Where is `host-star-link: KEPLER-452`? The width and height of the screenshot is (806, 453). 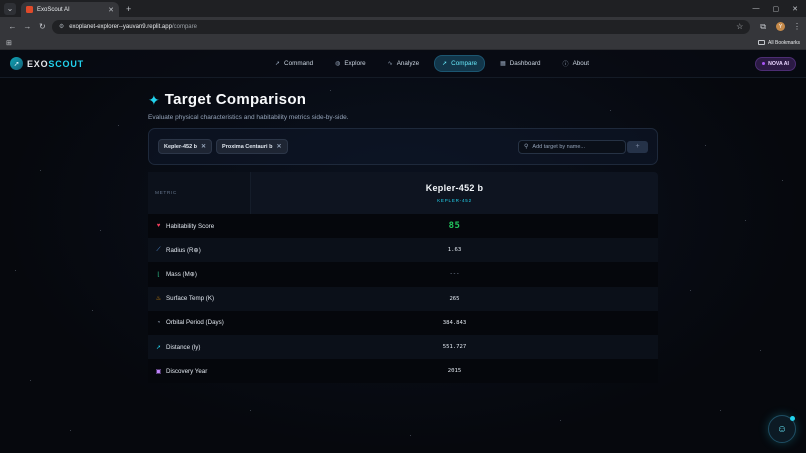
host-star-link: KEPLER-452 is located at coordinates (454, 200).